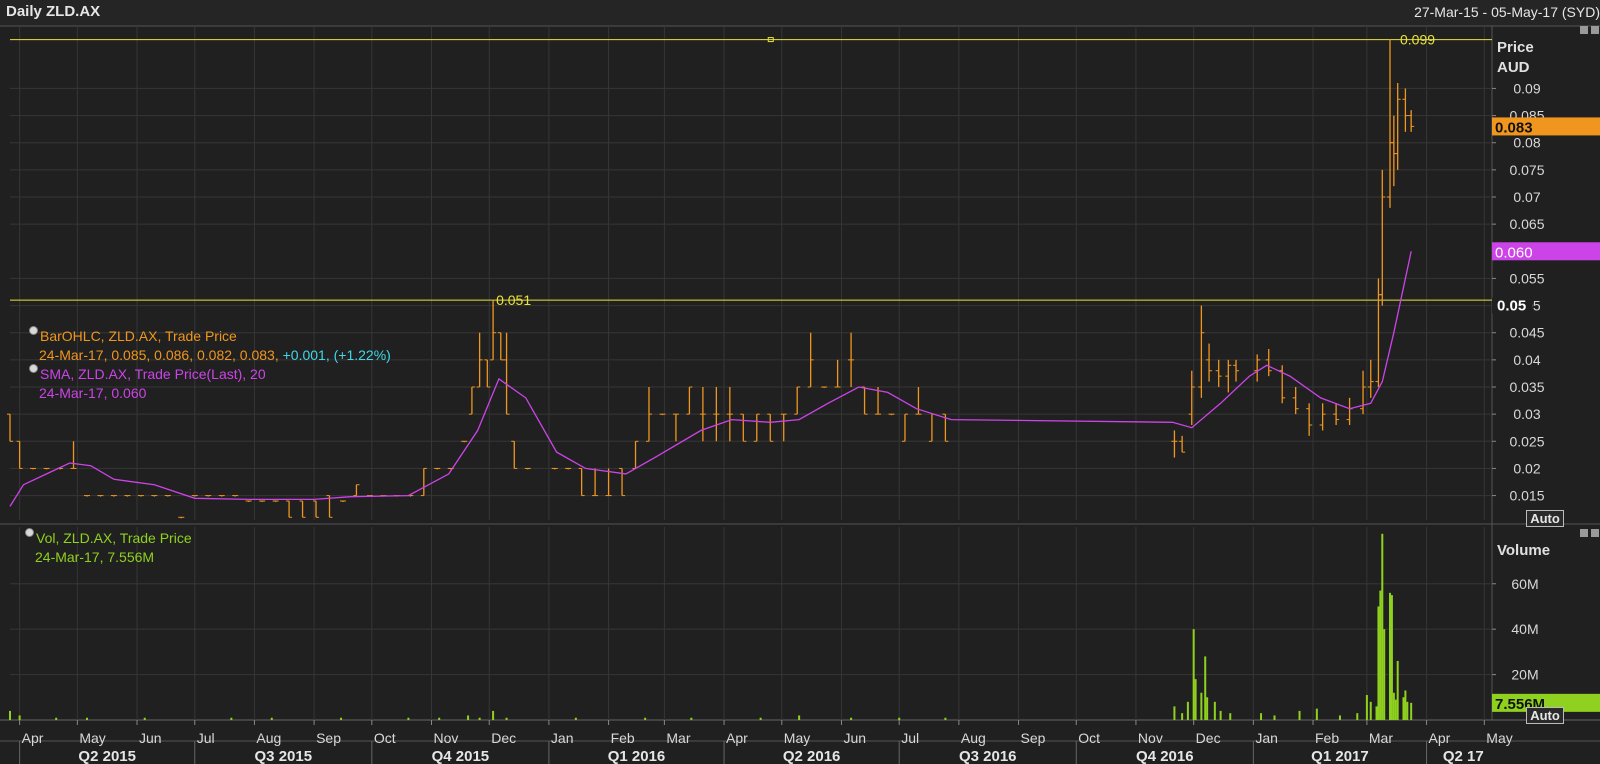 The height and width of the screenshot is (764, 1600). What do you see at coordinates (513, 300) in the screenshot?
I see `reference-line-label: 0.051` at bounding box center [513, 300].